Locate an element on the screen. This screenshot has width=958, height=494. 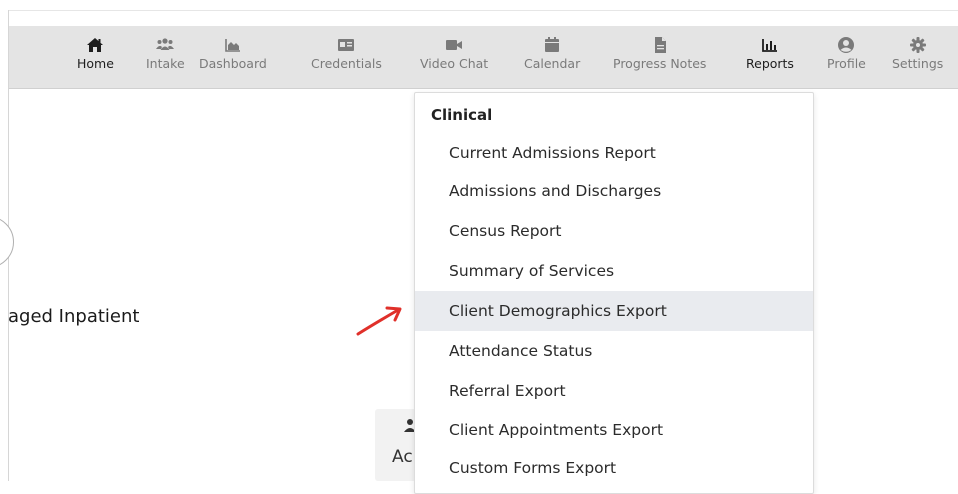
nav-settings: Settings is located at coordinates (917, 58).